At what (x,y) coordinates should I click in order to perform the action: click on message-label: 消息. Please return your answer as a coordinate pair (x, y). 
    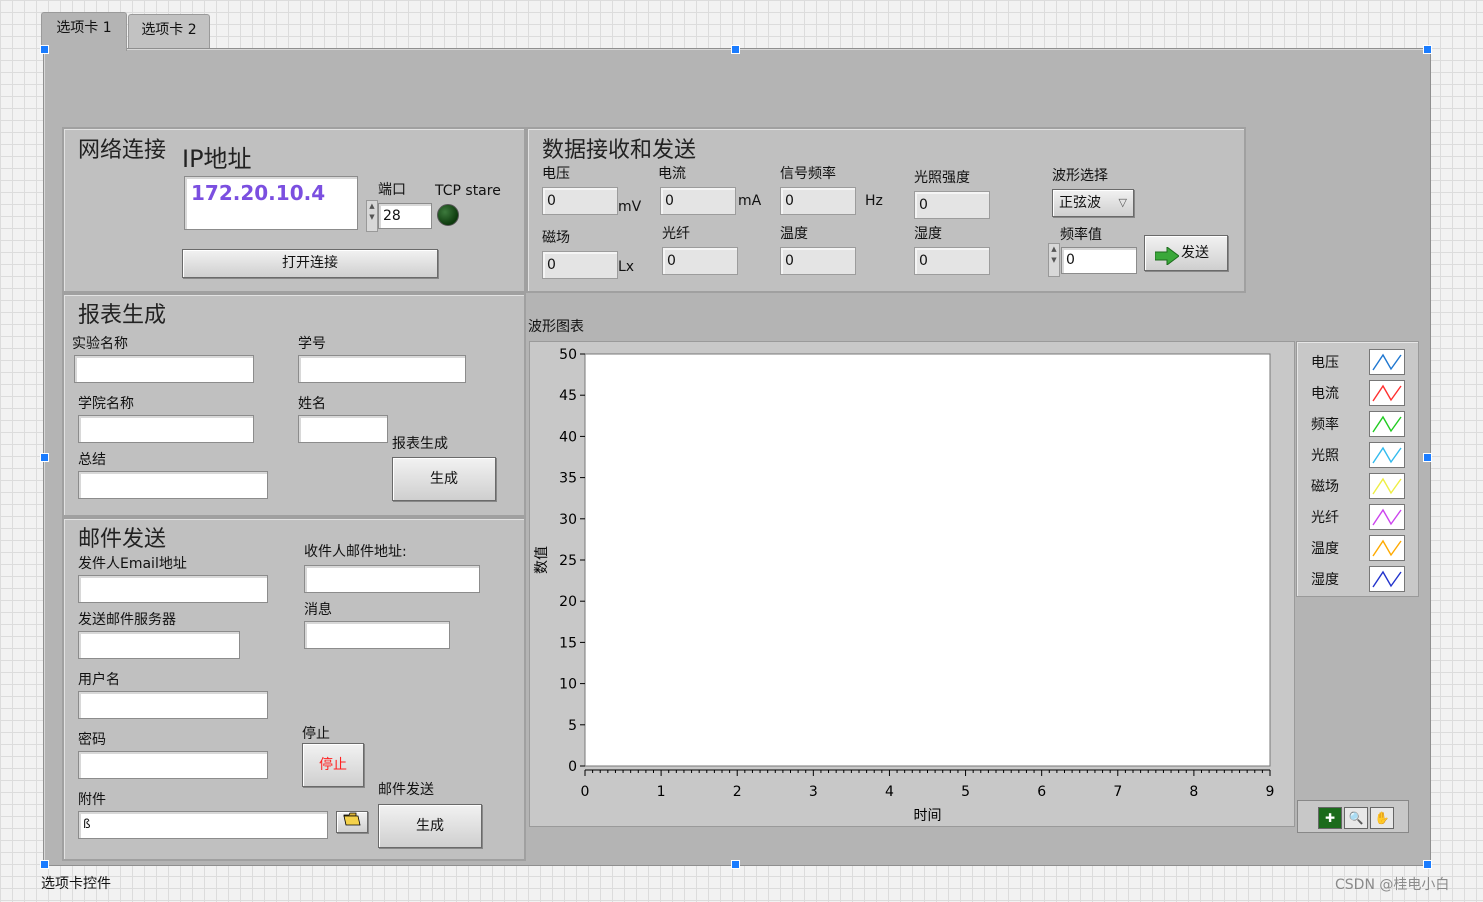
    Looking at the image, I should click on (318, 610).